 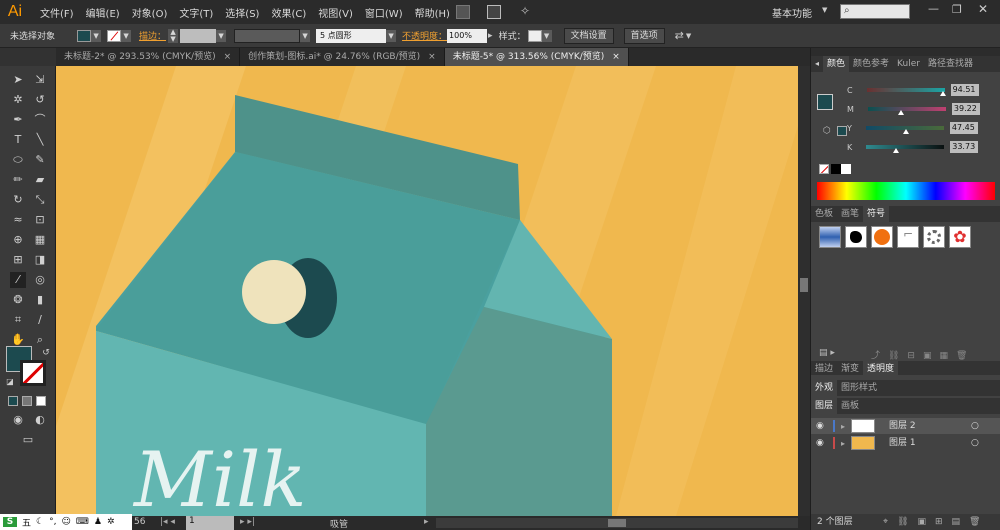 What do you see at coordinates (33, 373) in the screenshot?
I see `stroke-color-box` at bounding box center [33, 373].